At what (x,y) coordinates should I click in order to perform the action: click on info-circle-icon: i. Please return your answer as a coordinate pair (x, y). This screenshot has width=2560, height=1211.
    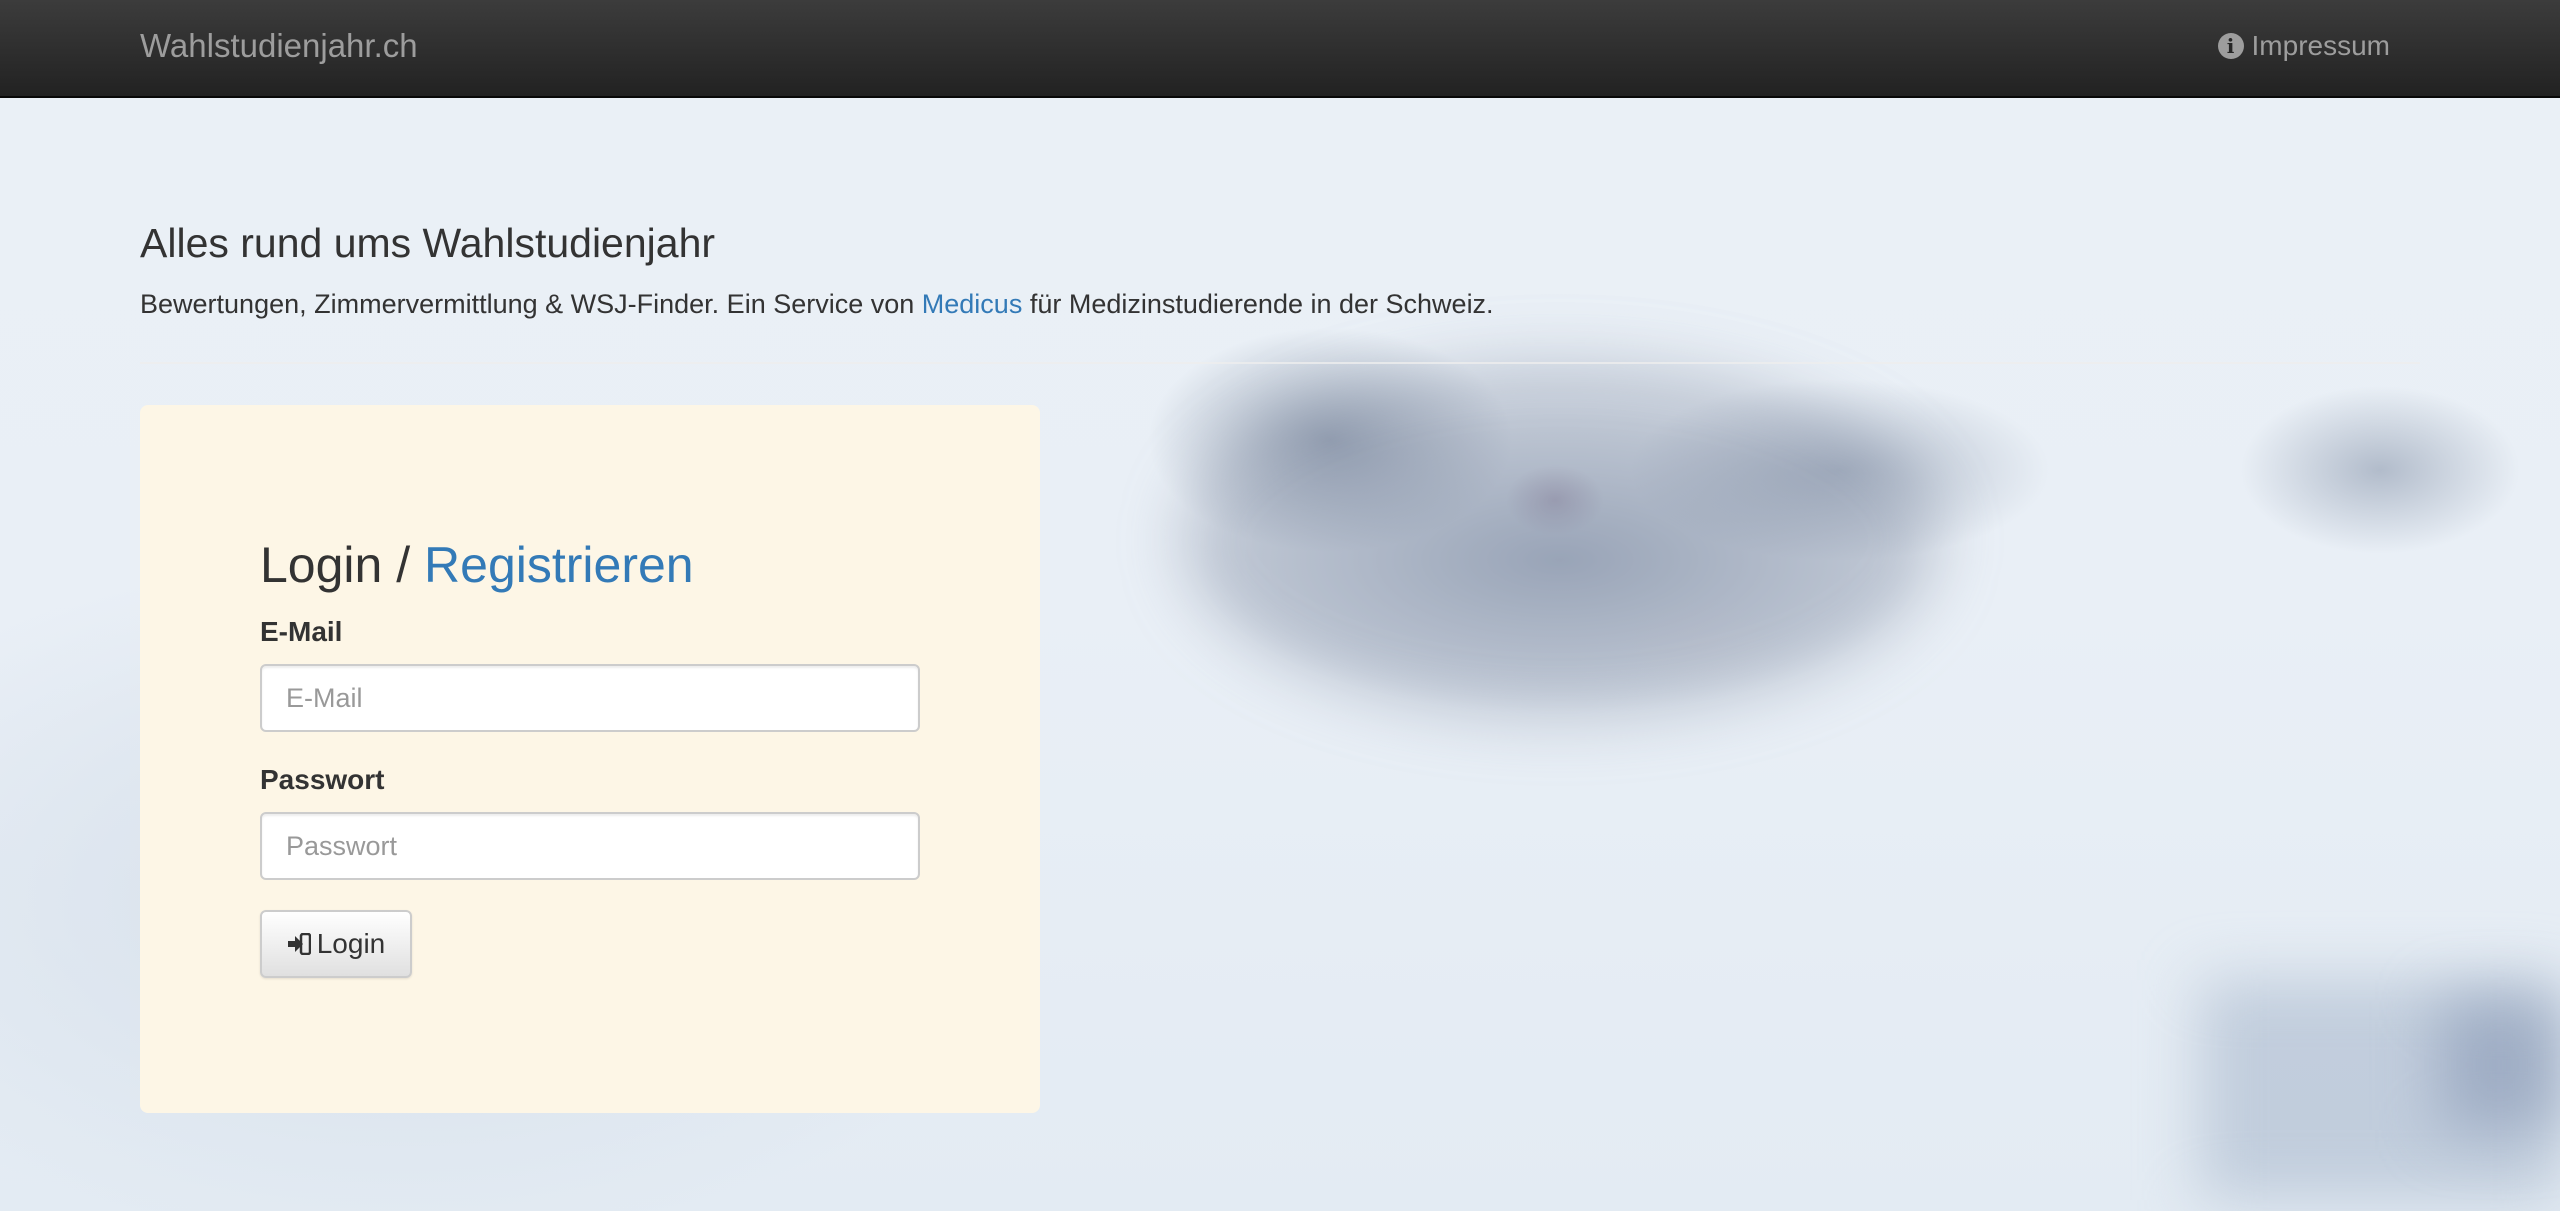
    Looking at the image, I should click on (2230, 46).